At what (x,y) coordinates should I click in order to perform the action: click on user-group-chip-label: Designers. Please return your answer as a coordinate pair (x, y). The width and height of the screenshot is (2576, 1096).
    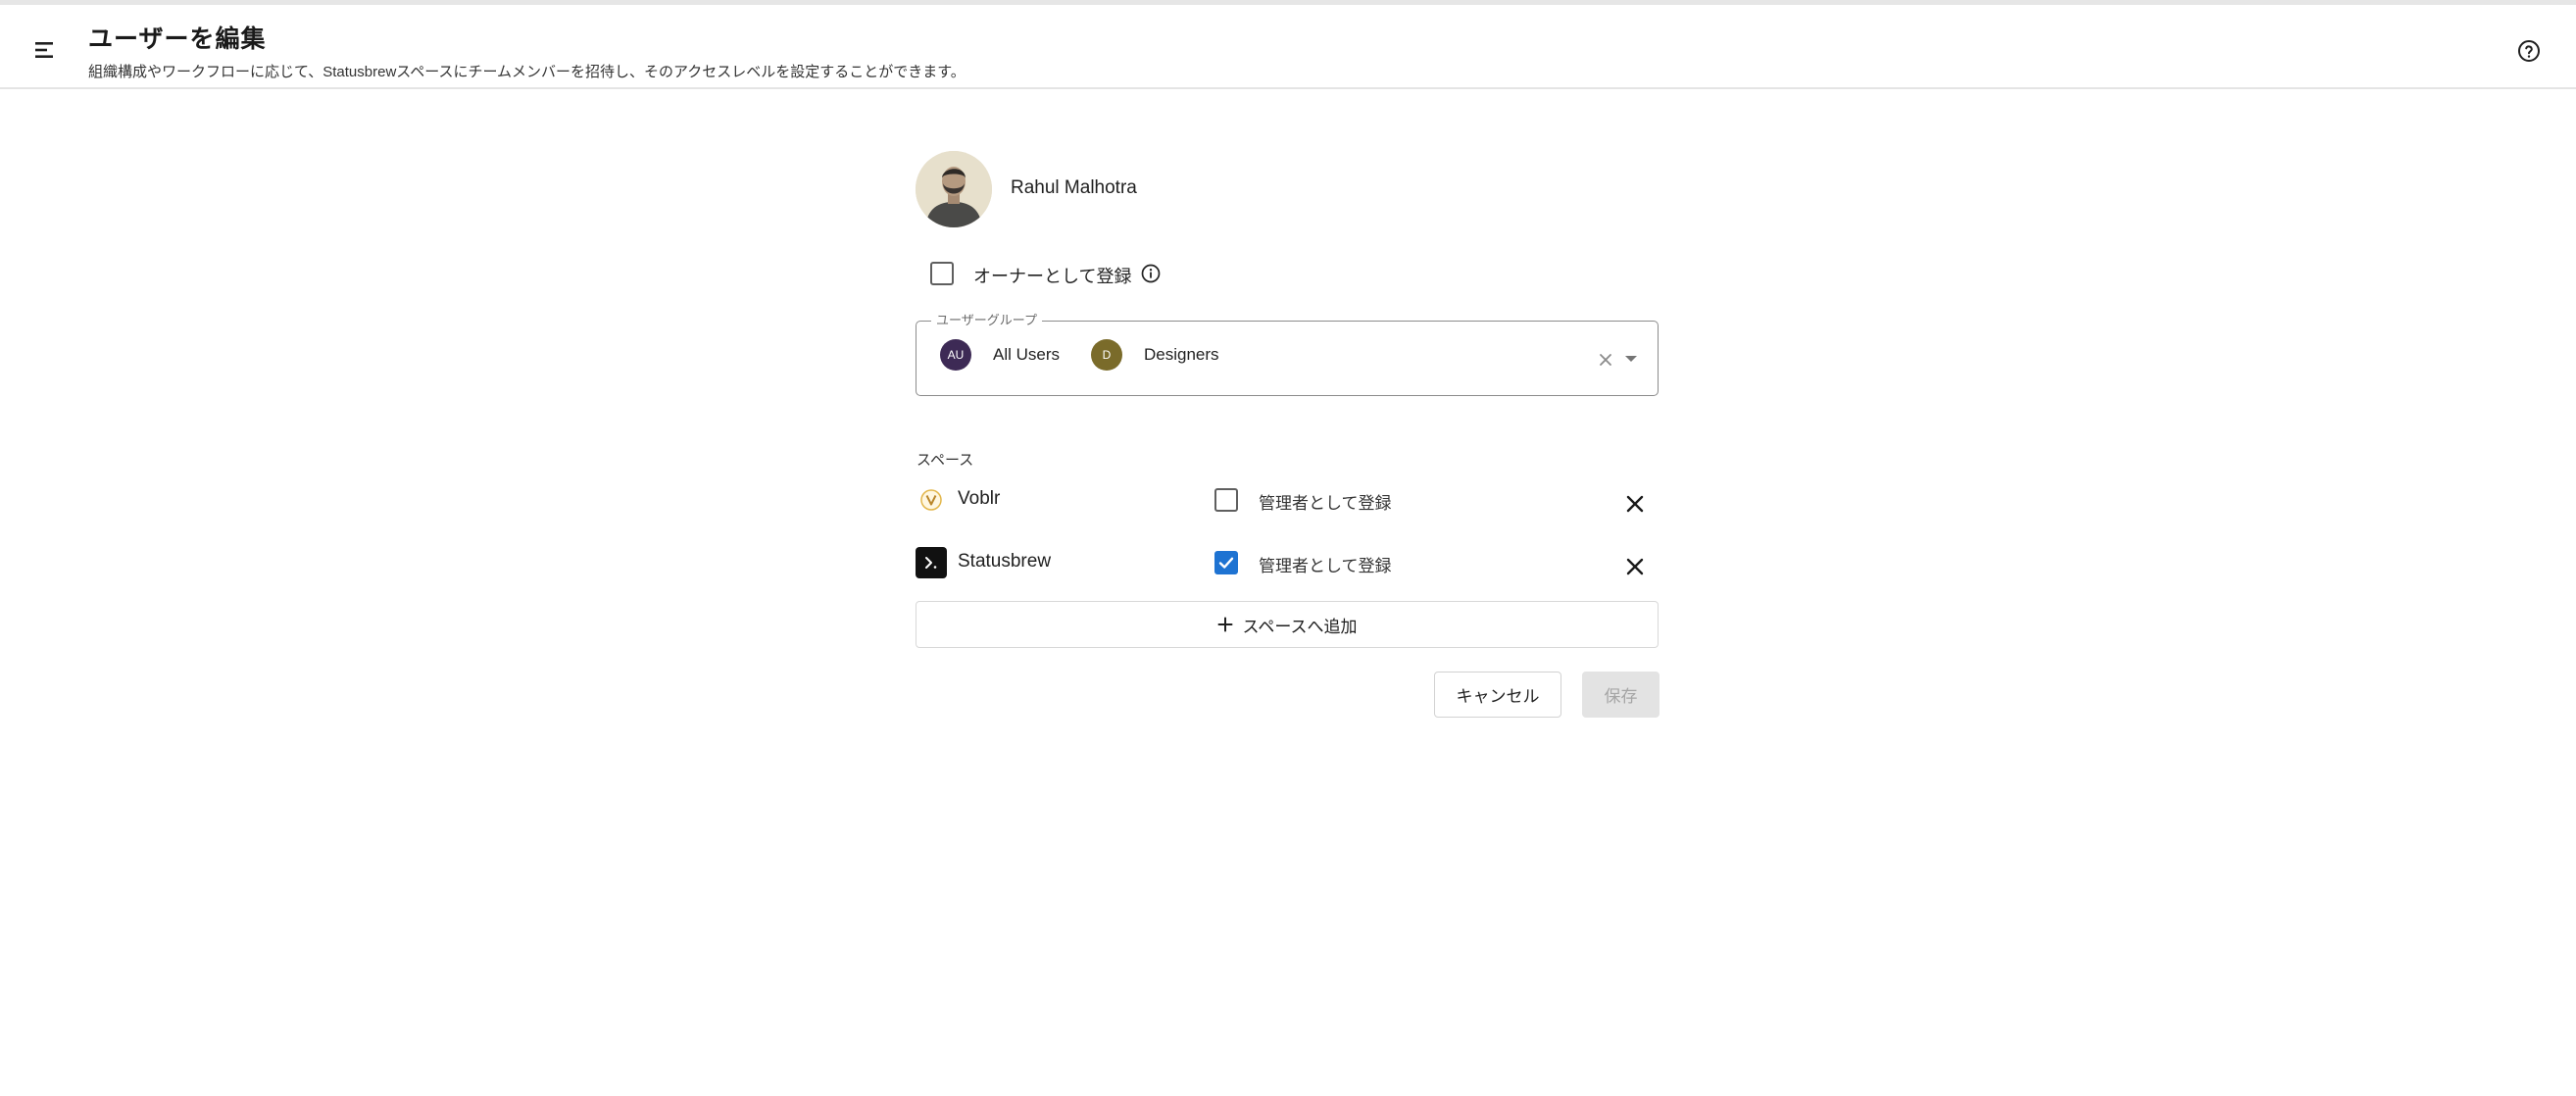
    Looking at the image, I should click on (1181, 354).